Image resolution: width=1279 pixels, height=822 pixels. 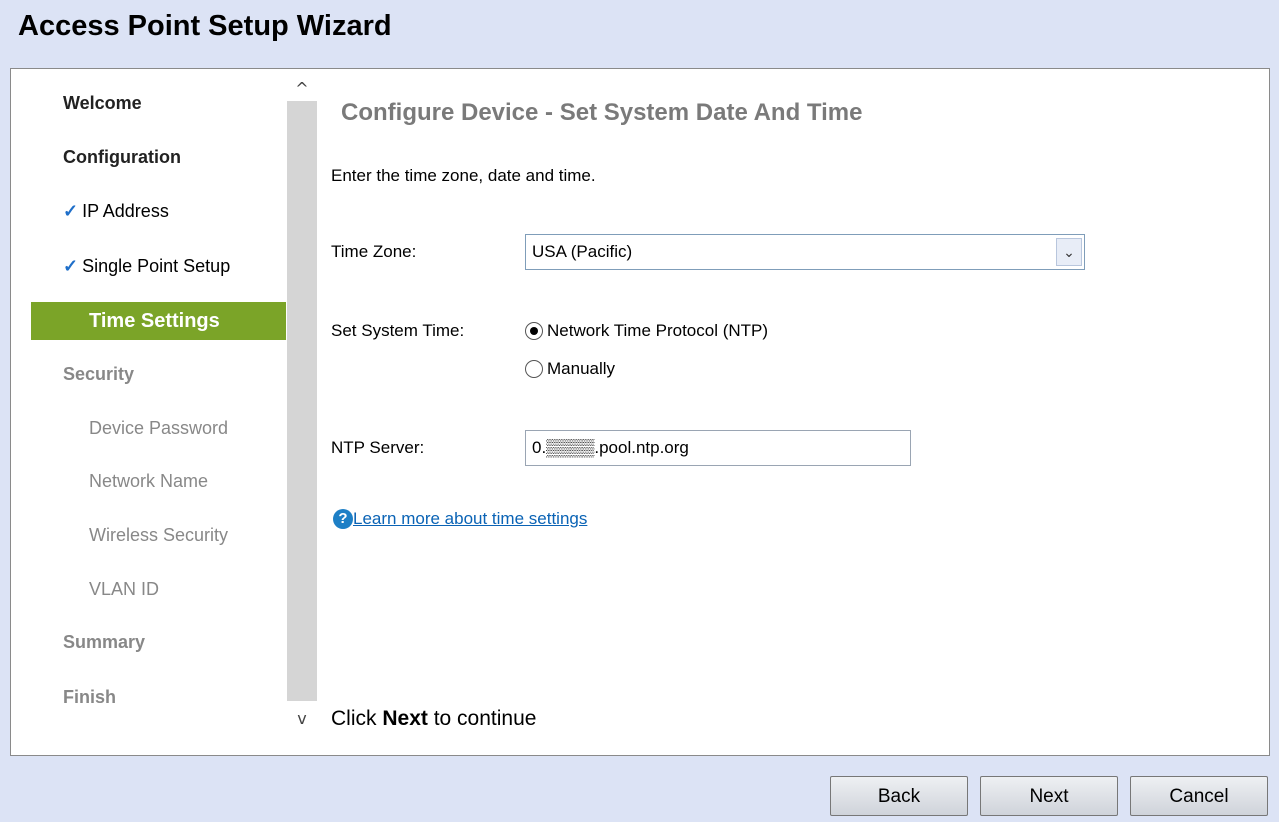 I want to click on ntp-server-input: 0.▒▒▒▒.pool.ntp.org, so click(x=718, y=448).